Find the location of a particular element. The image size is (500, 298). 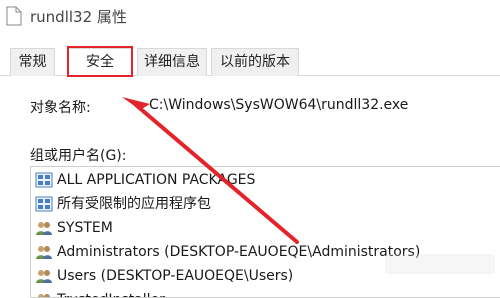

user-name: 所有受限制的应用程序包 is located at coordinates (134, 204).